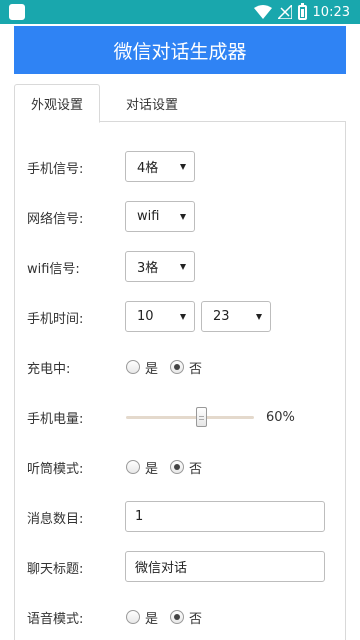 The image size is (360, 640). I want to click on tab-dialog-settings: 对话设置, so click(152, 103).